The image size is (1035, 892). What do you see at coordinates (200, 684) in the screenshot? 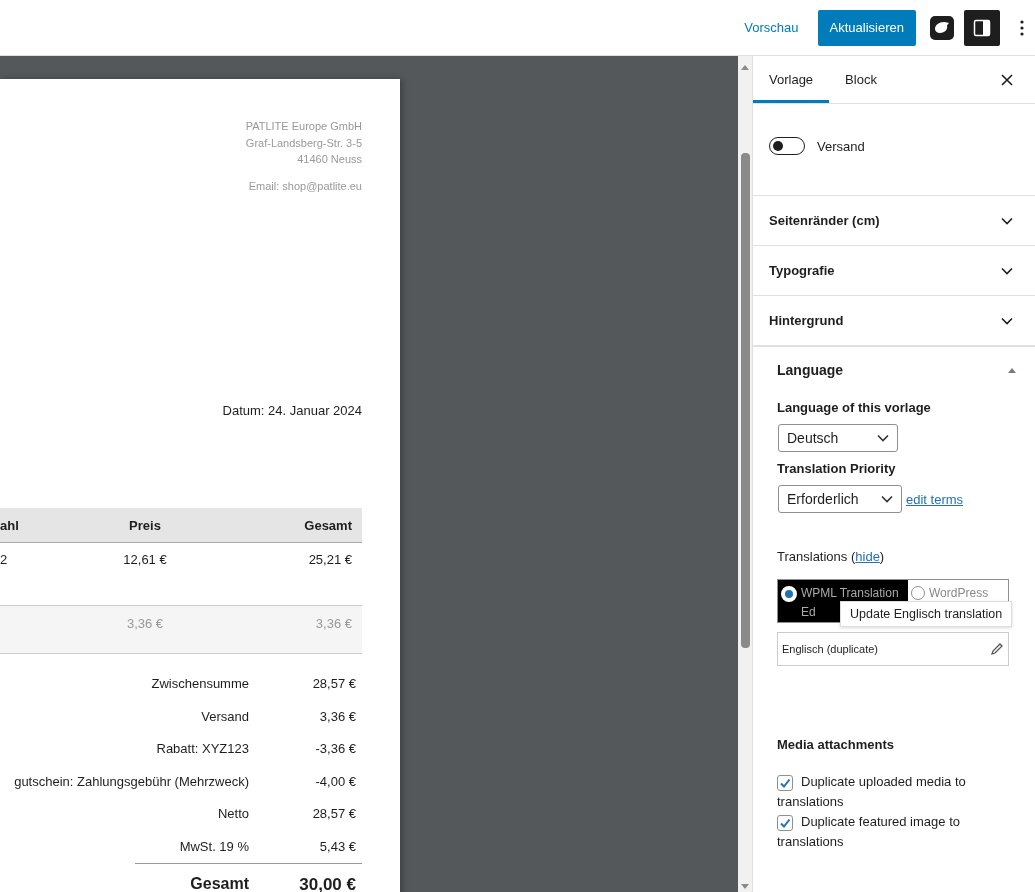
I see `total-label: Zwischensumme` at bounding box center [200, 684].